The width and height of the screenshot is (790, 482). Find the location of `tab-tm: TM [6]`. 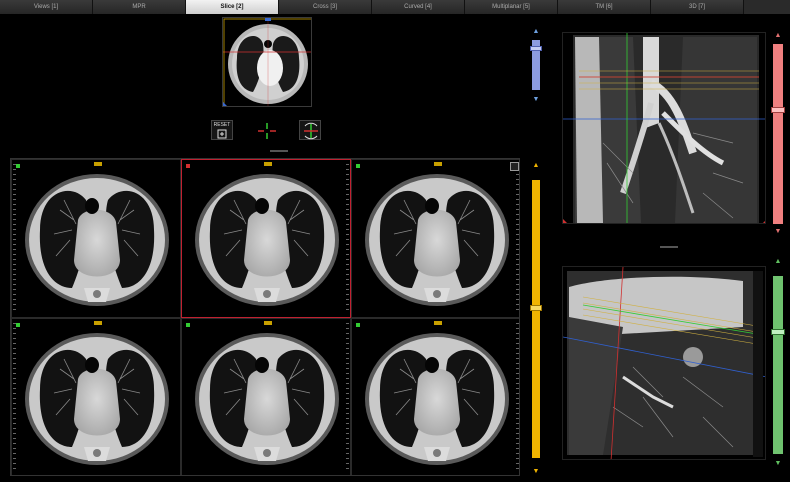

tab-tm: TM [6] is located at coordinates (604, 7).